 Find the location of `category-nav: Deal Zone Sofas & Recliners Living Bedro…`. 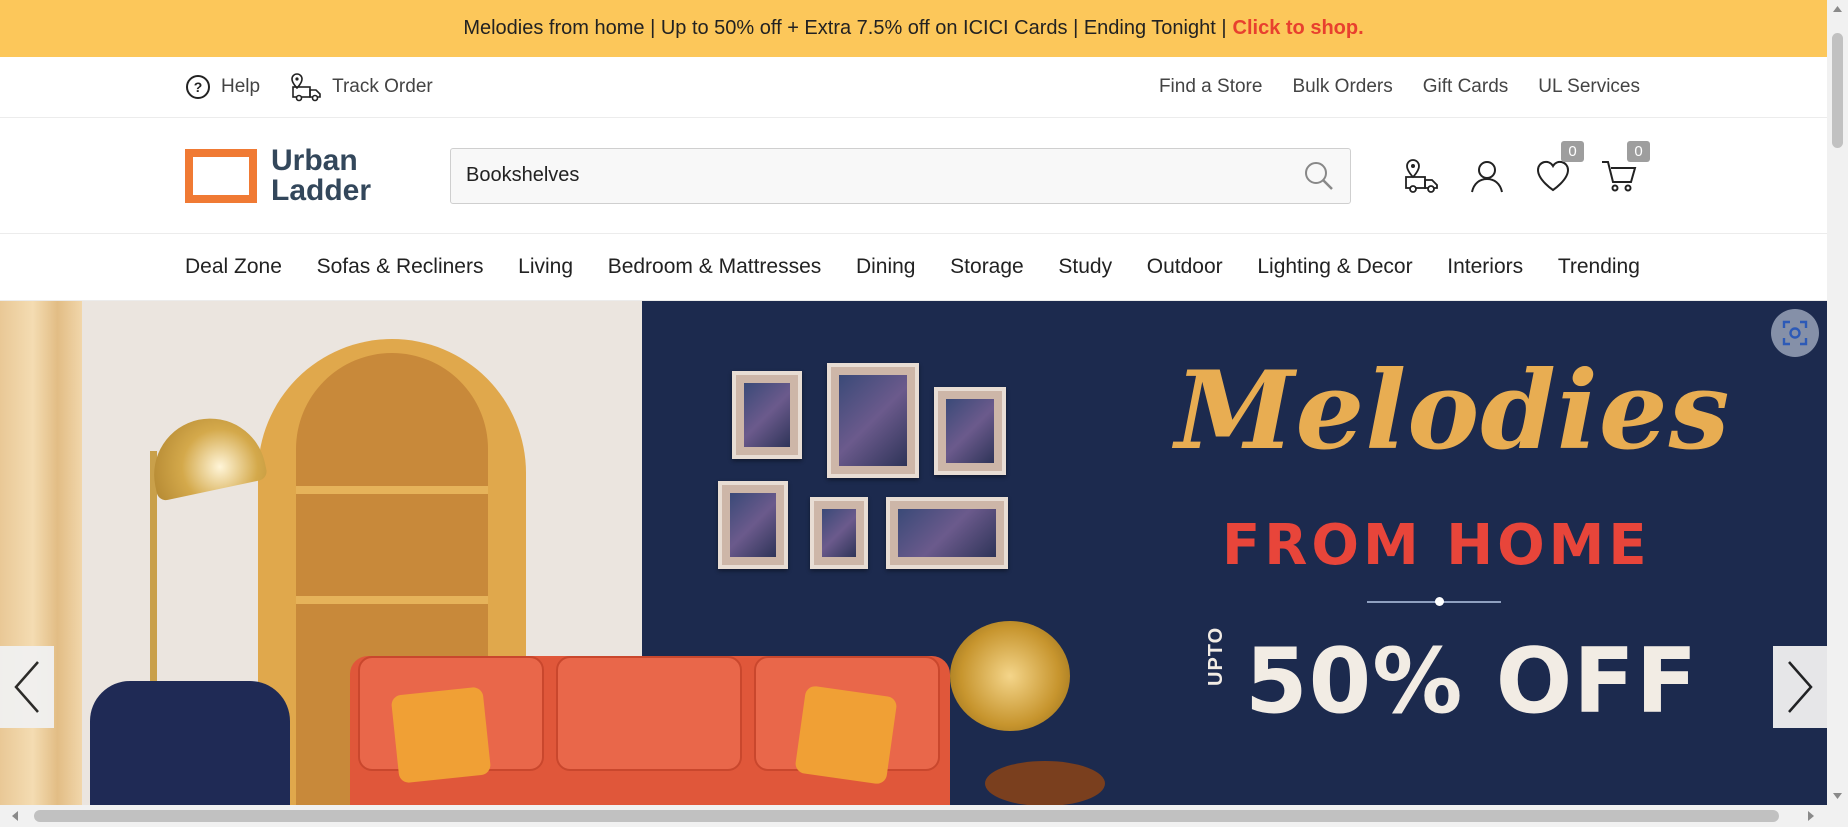

category-nav: Deal Zone Sofas & Recliners Living Bedro… is located at coordinates (913, 267).